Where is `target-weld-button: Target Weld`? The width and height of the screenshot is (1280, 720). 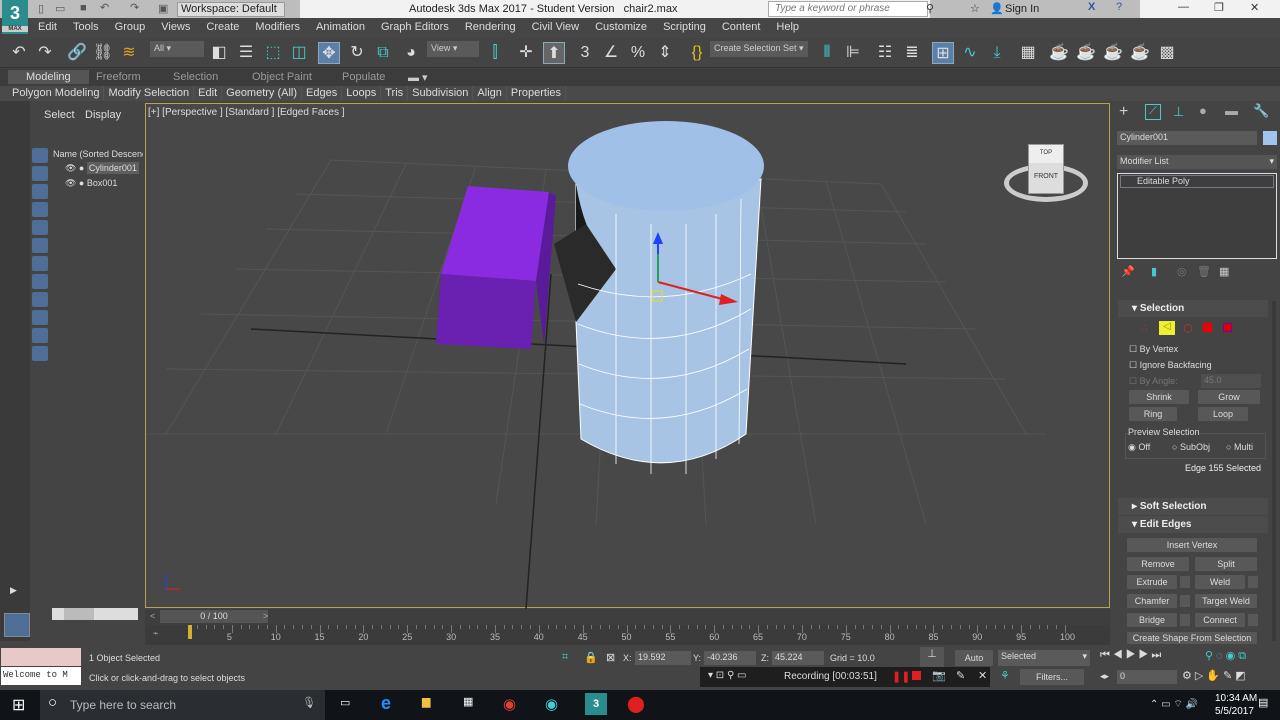 target-weld-button: Target Weld is located at coordinates (1226, 601).